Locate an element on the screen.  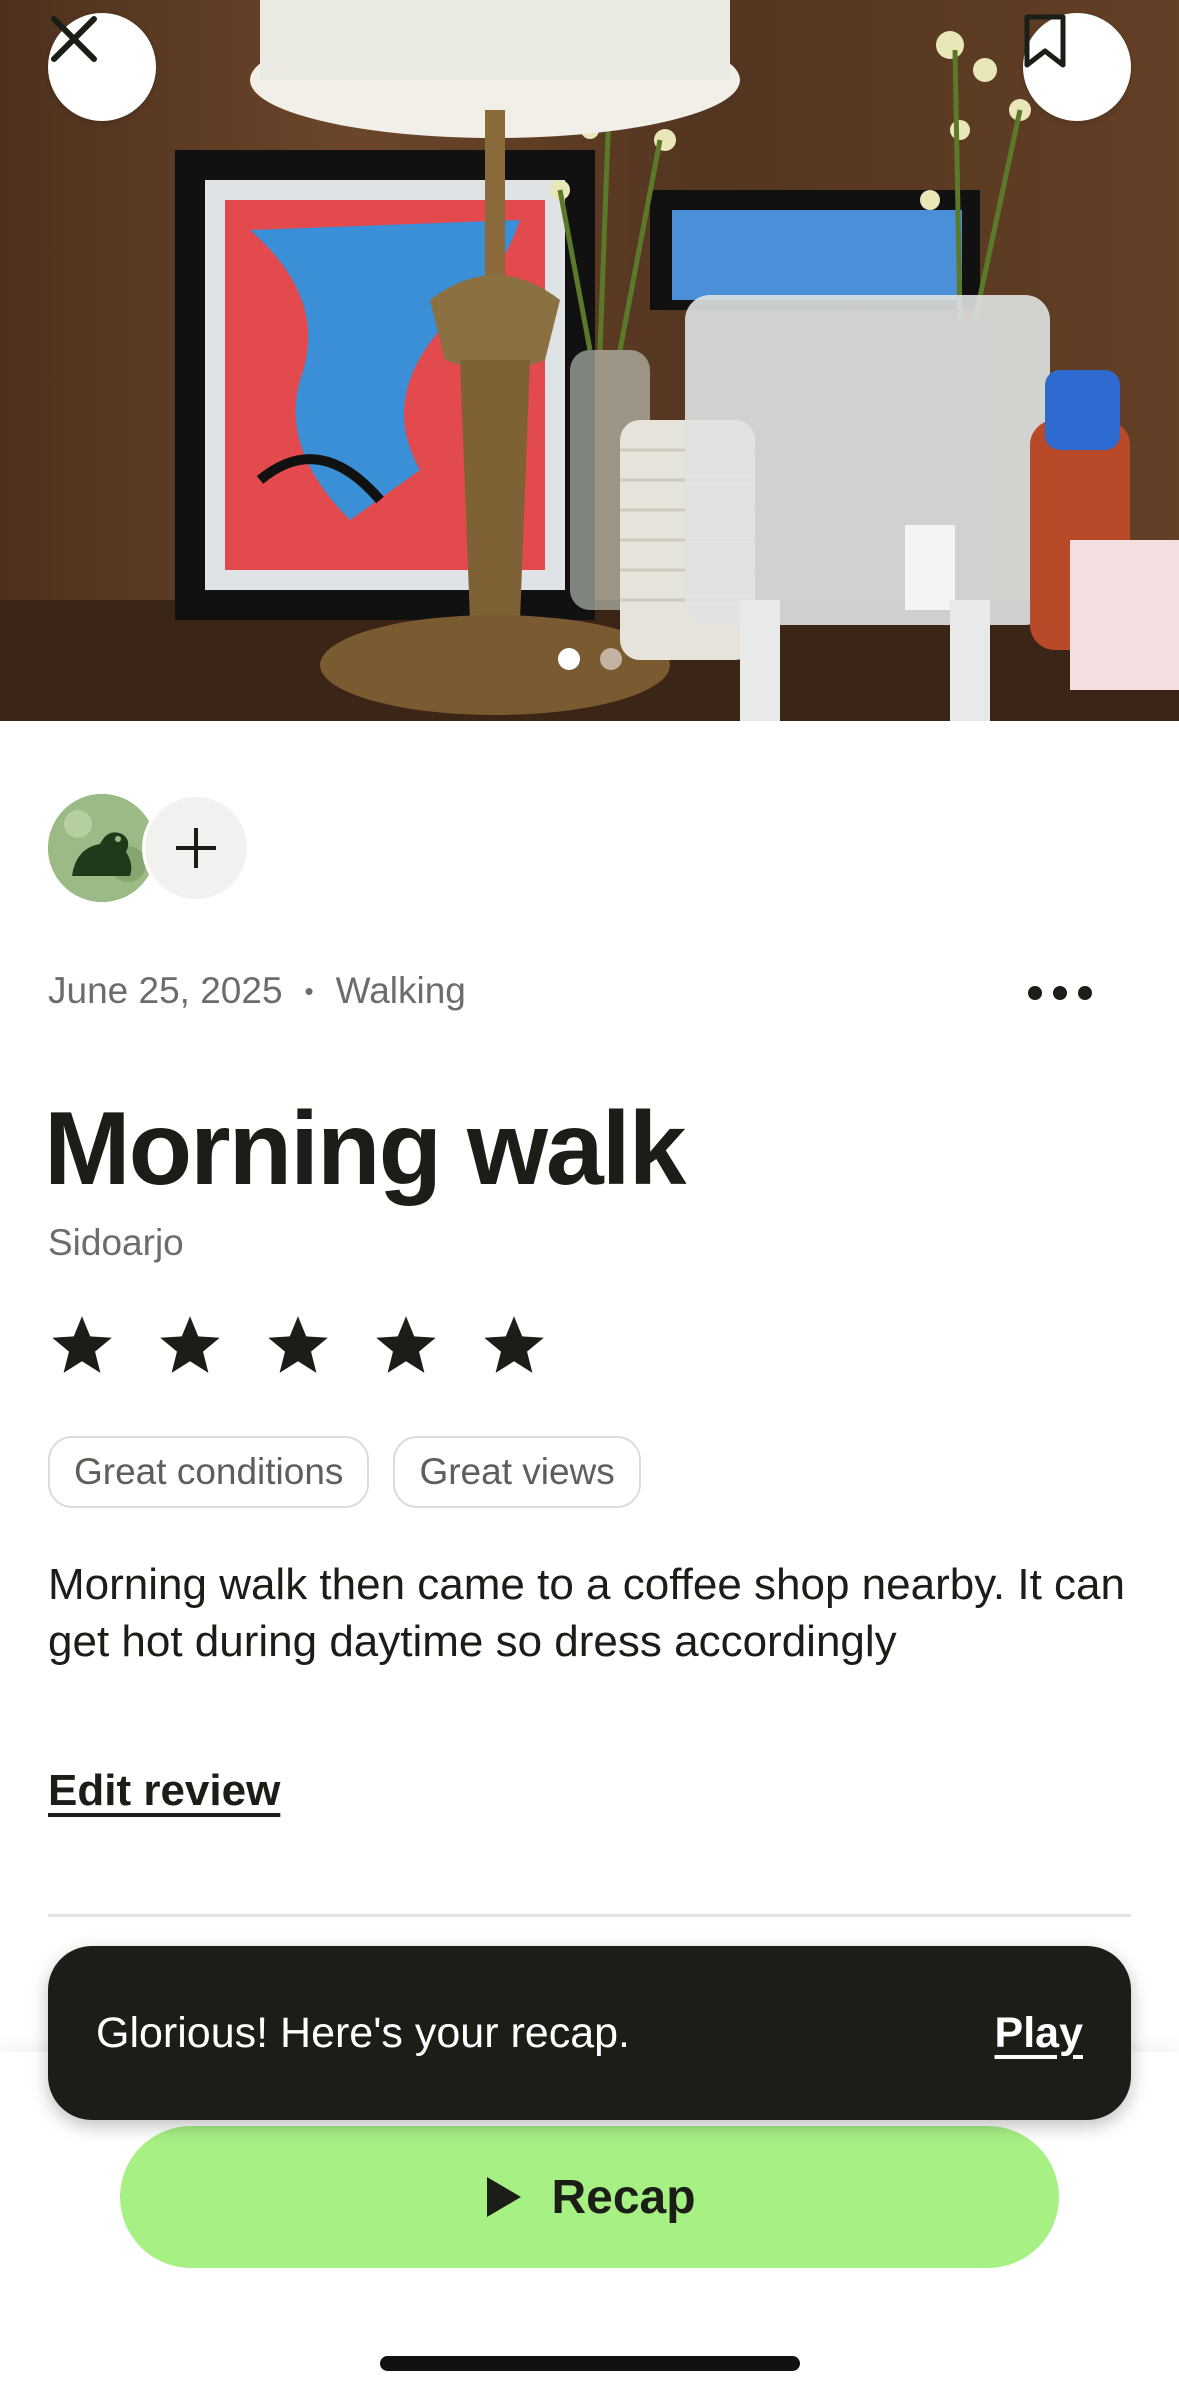
recap-toast: Glorious! Here's your recap. Play is located at coordinates (589, 2033).